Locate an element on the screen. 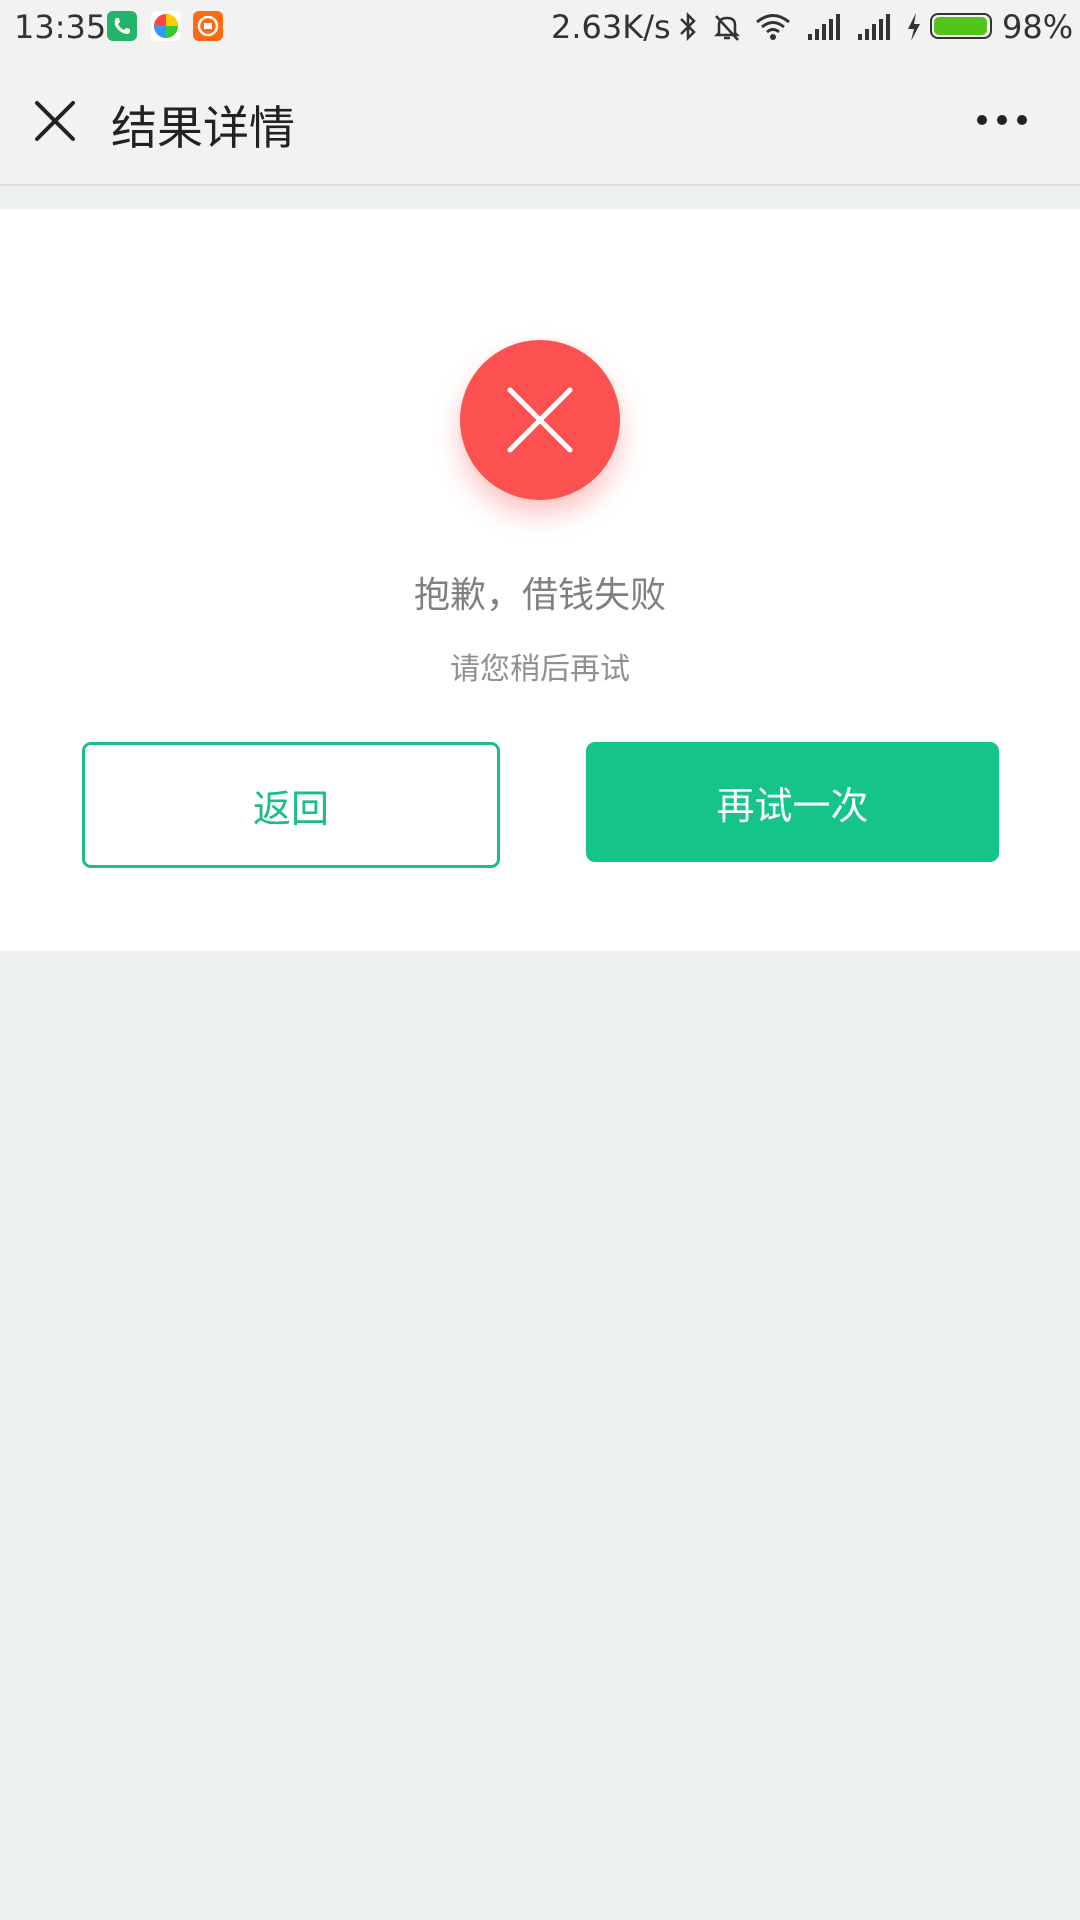 Image resolution: width=1080 pixels, height=1920 pixels. color-play-app-icon is located at coordinates (166, 26).